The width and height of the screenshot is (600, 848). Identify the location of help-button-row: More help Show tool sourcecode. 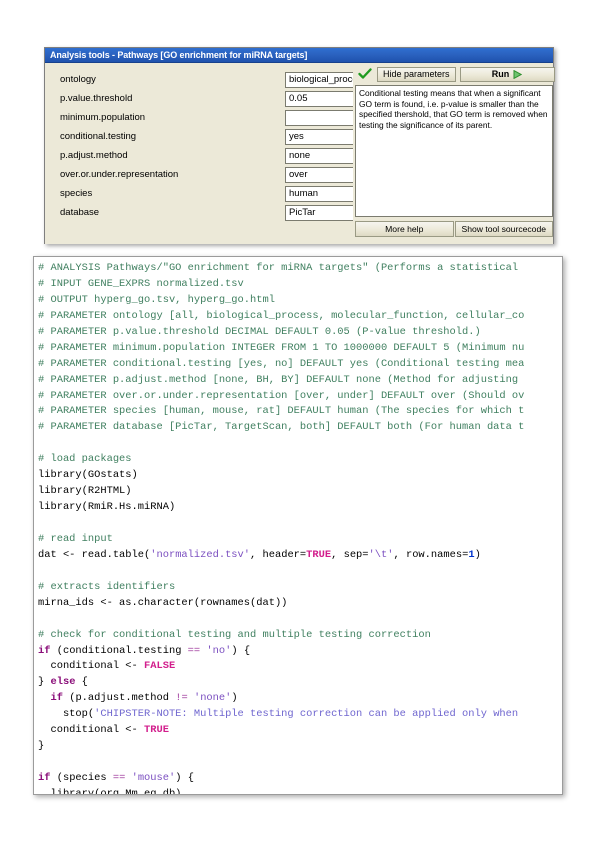
(454, 229).